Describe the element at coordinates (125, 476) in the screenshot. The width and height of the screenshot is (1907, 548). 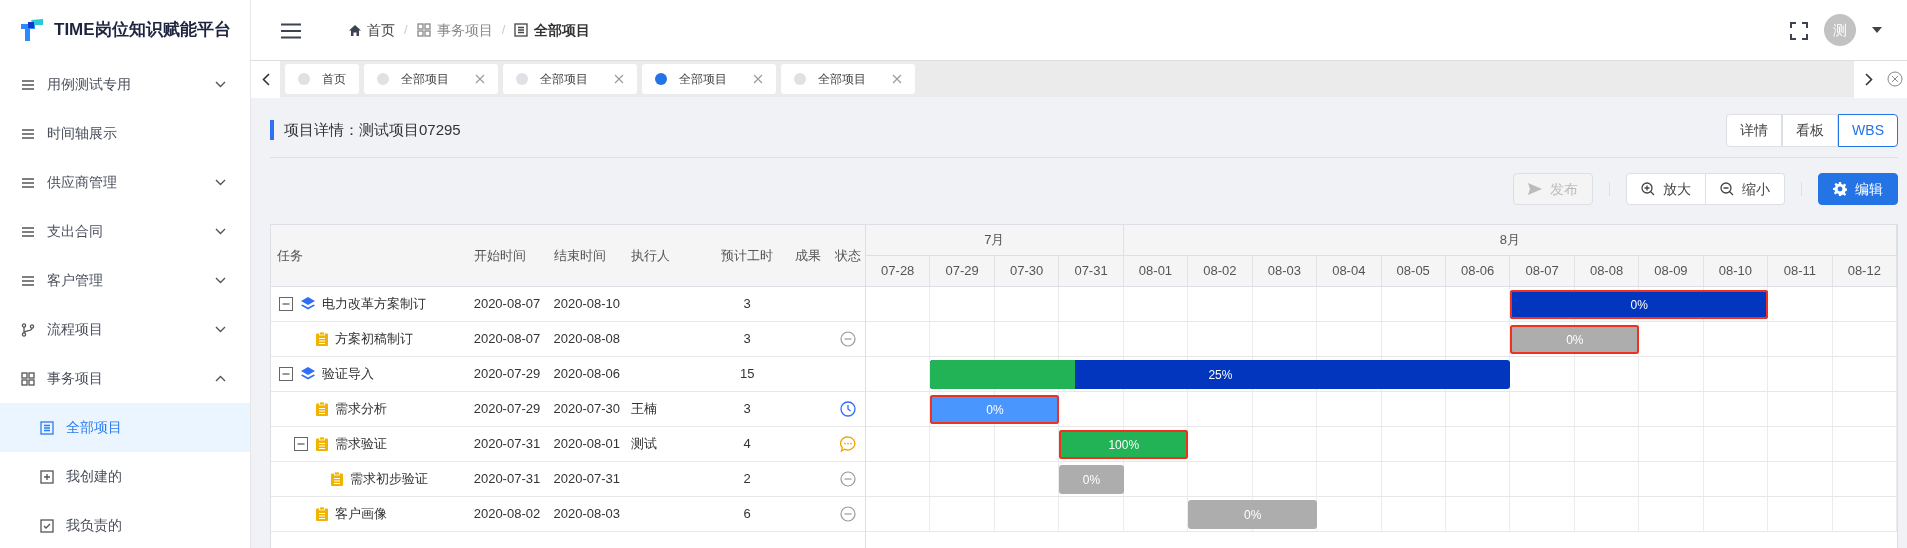
I see `sidebar-subitem: 我创建的` at that location.